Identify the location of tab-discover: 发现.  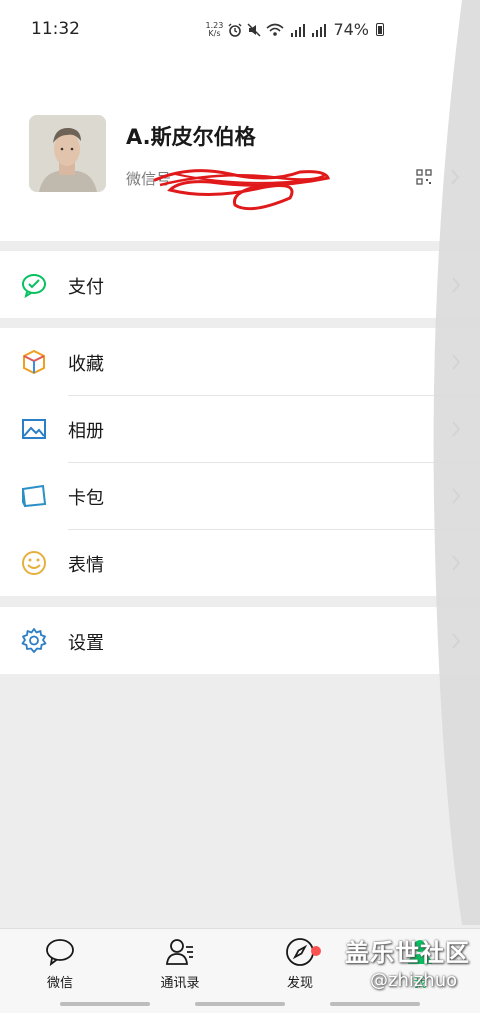
(300, 964).